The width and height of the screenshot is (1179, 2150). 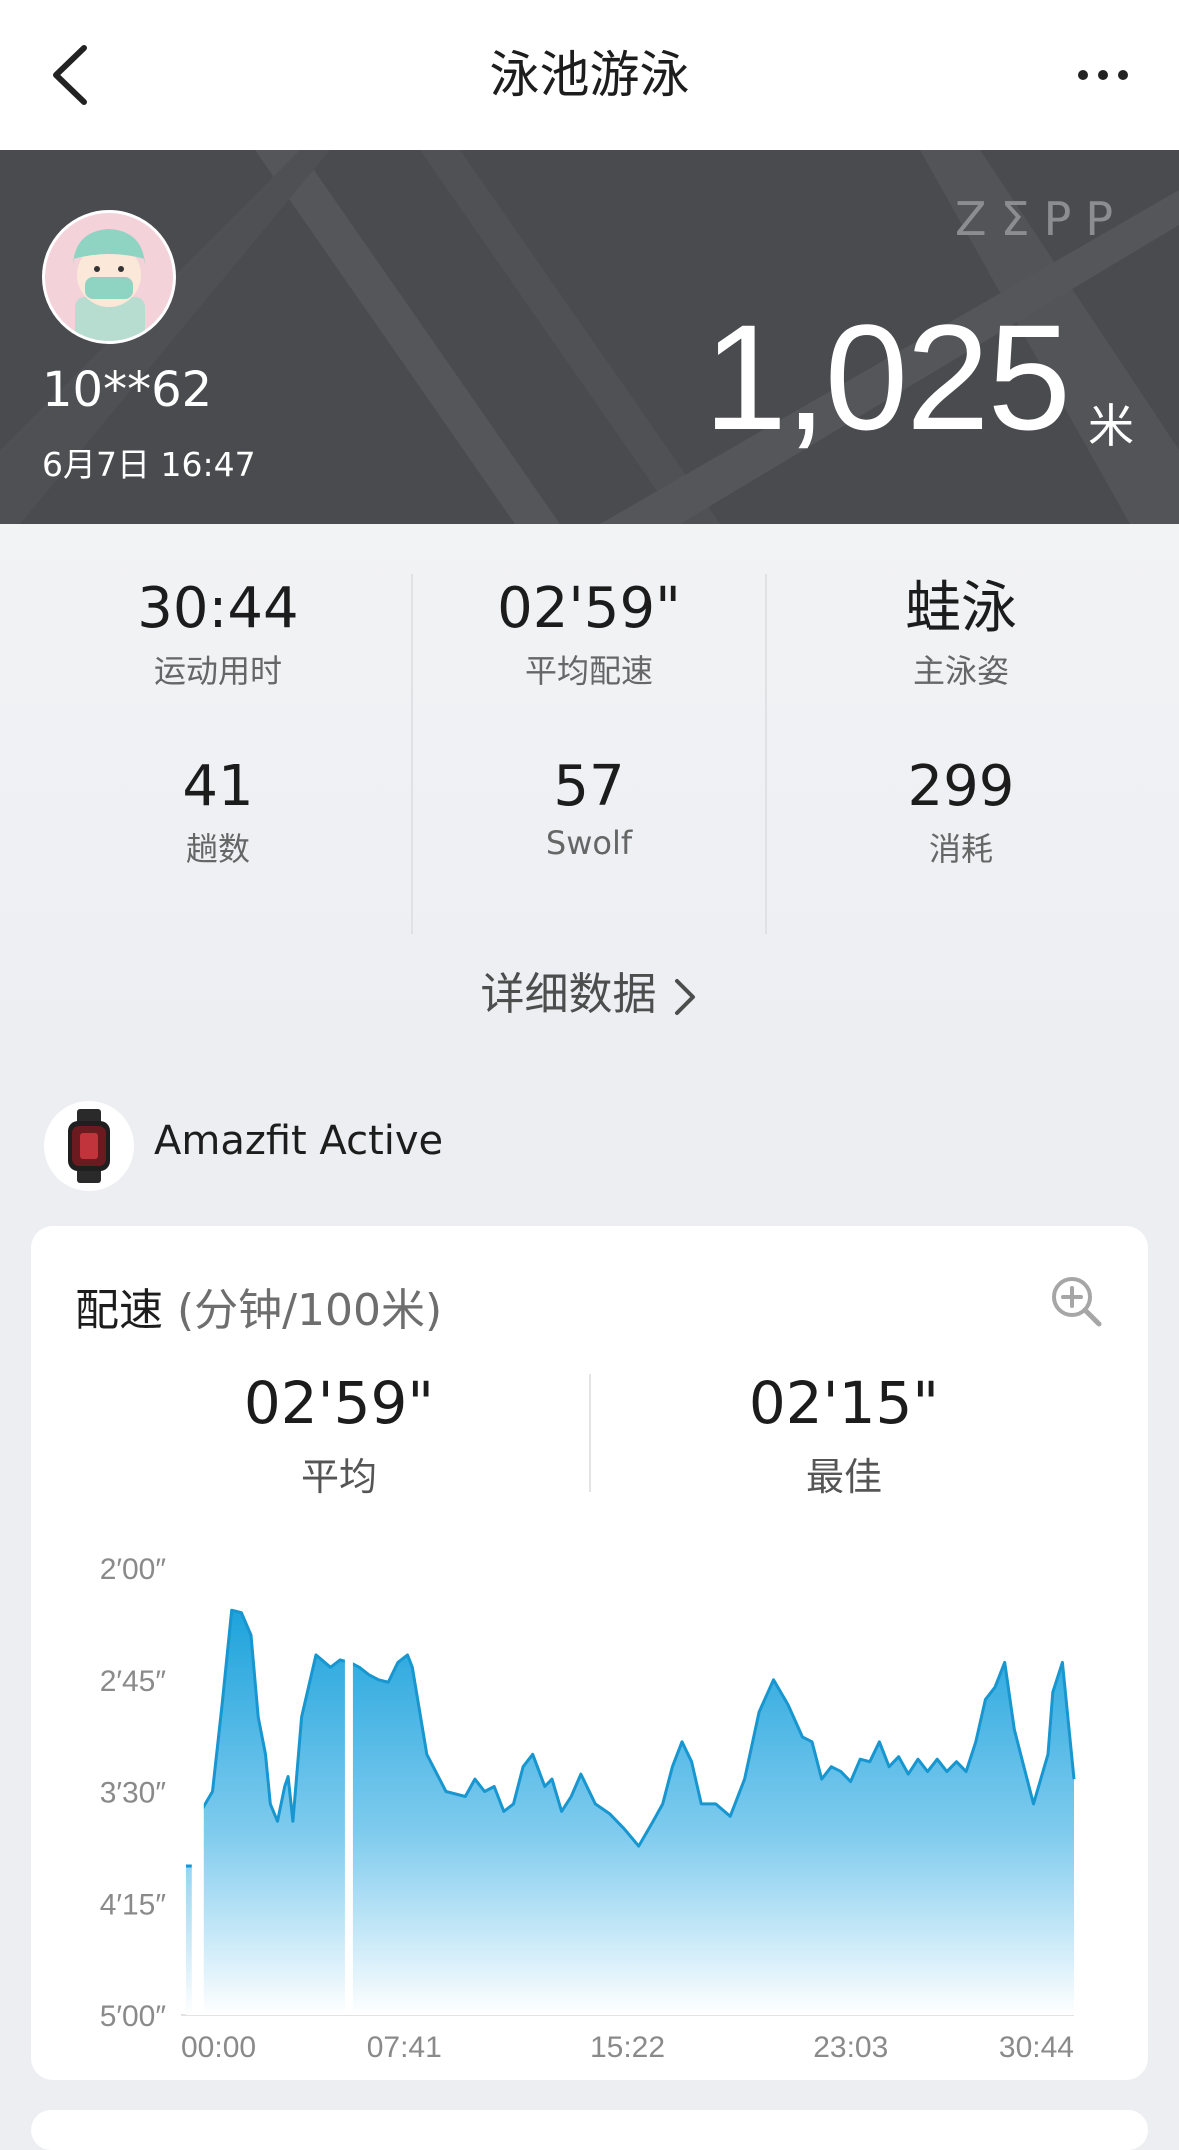 I want to click on stat-value: 41, so click(x=218, y=786).